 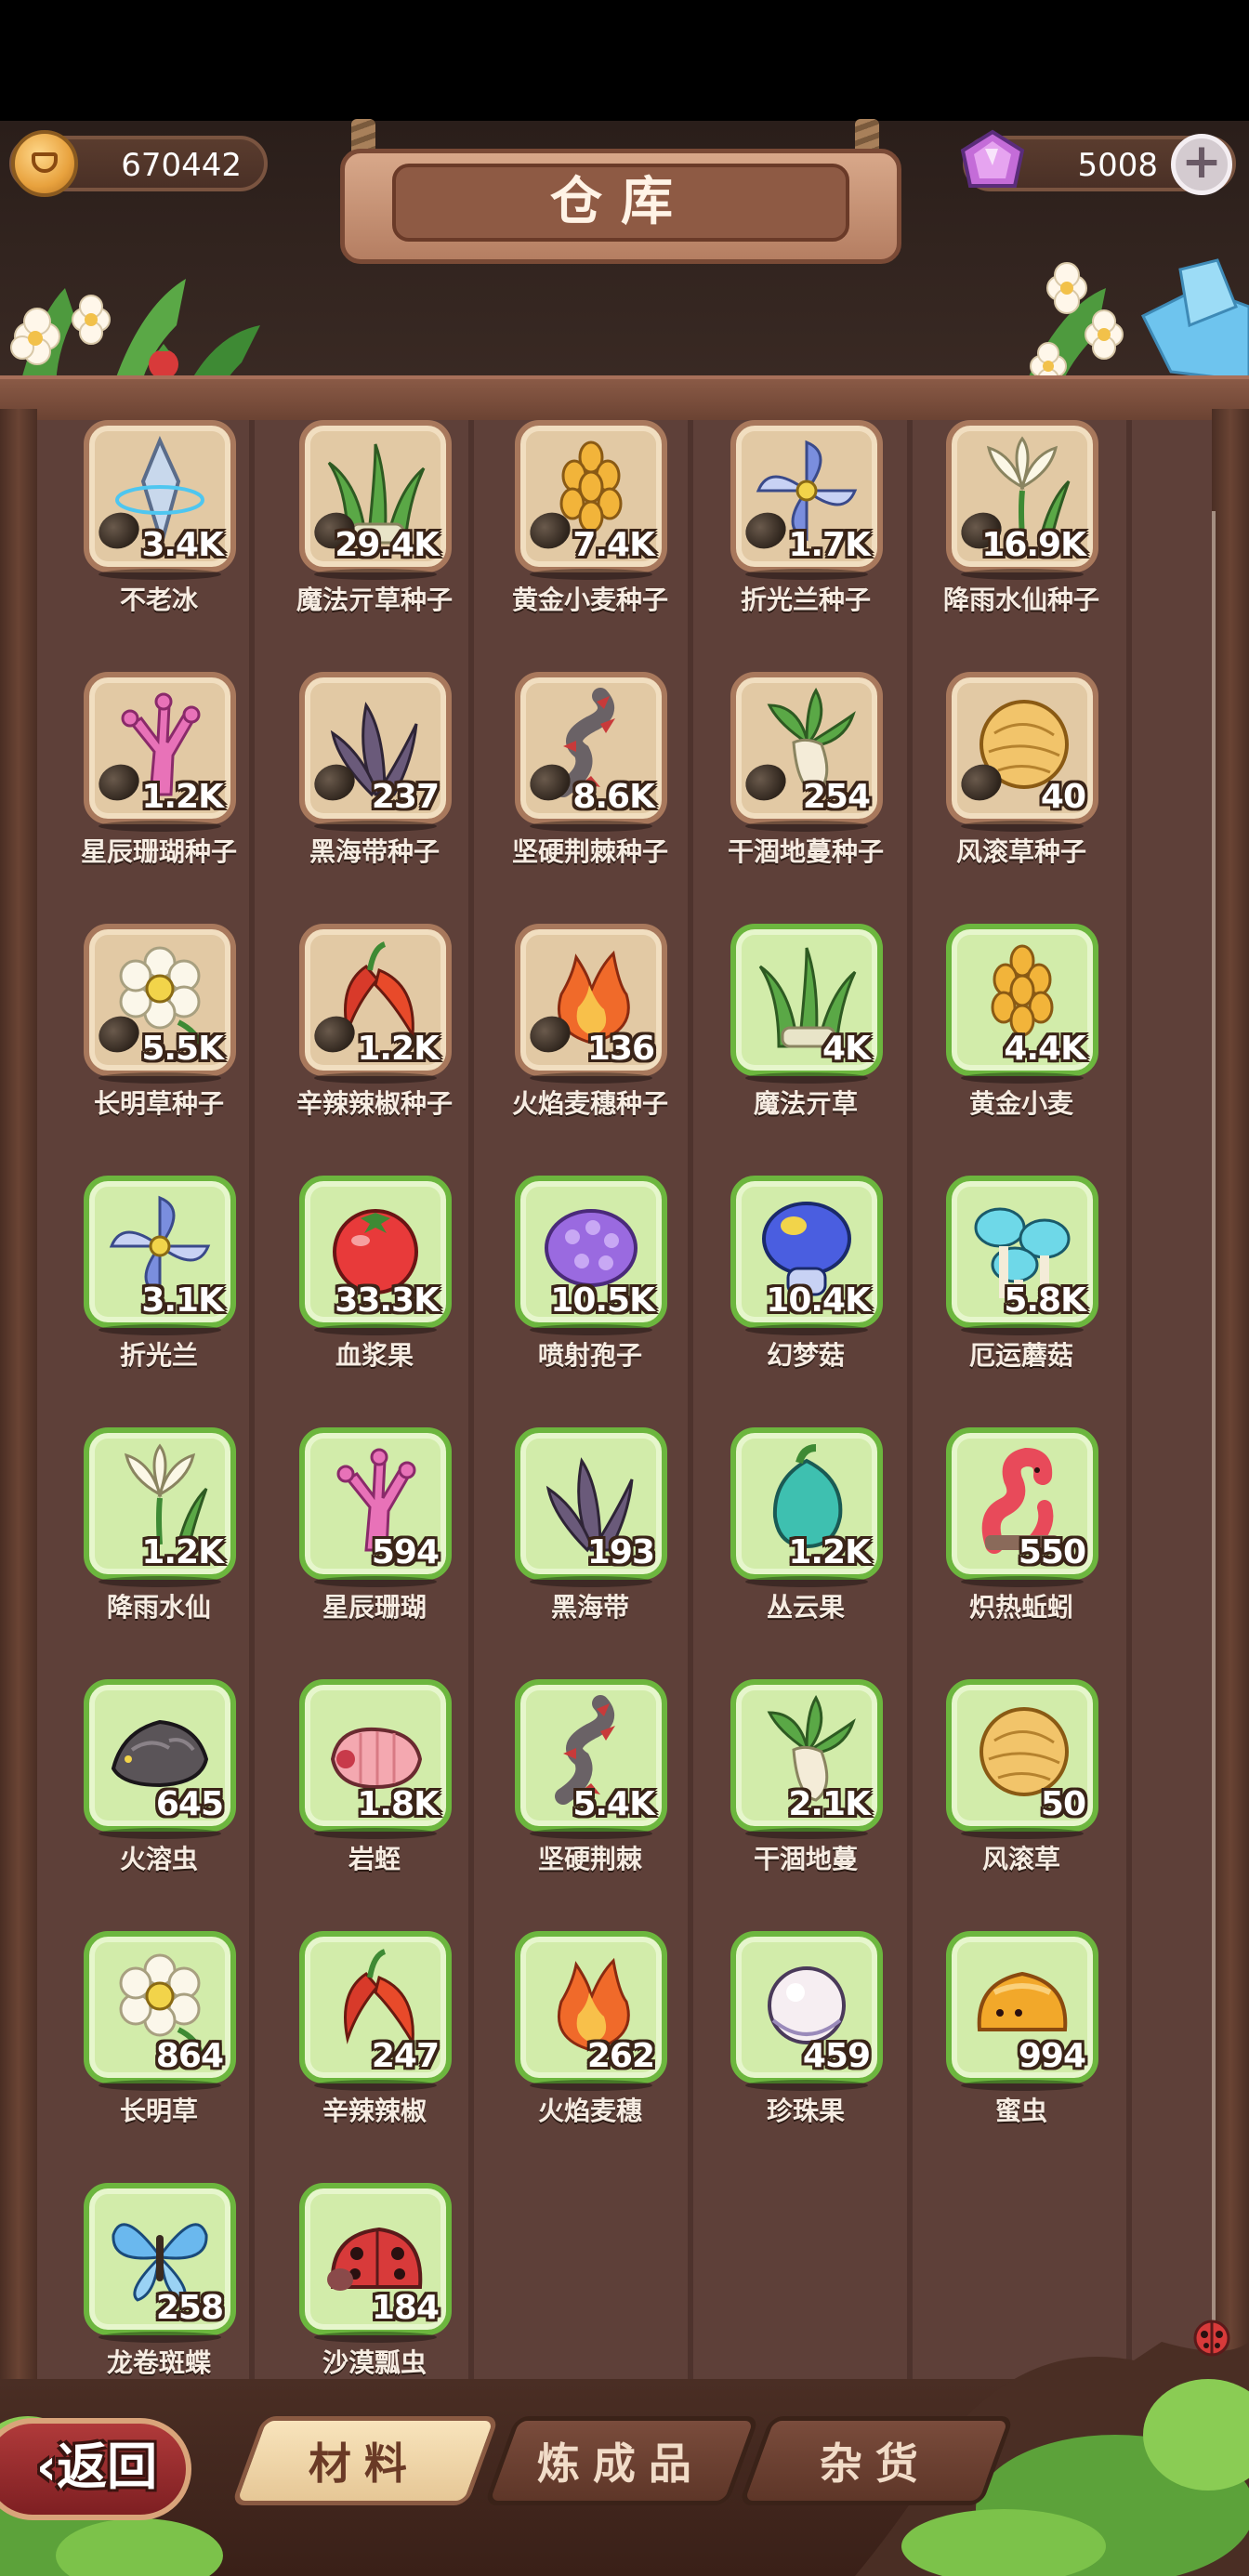 I want to click on inventory-item: 550 炽热蚯蚓, so click(x=1016, y=1543).